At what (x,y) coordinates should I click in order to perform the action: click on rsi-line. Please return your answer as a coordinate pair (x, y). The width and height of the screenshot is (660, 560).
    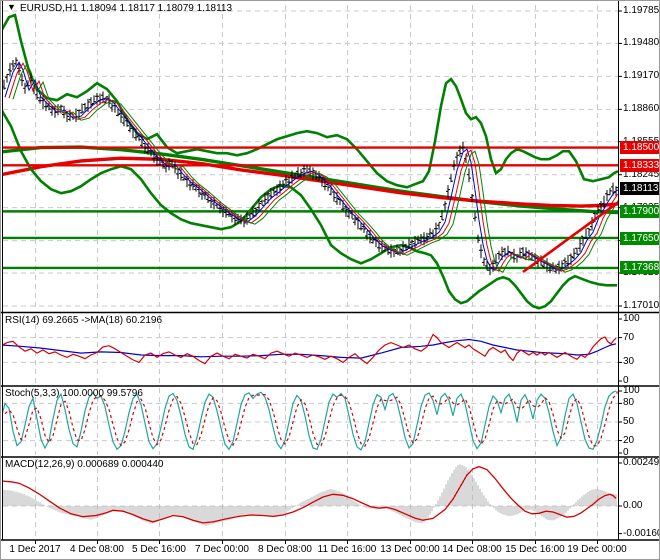
    Looking at the image, I should click on (310, 349).